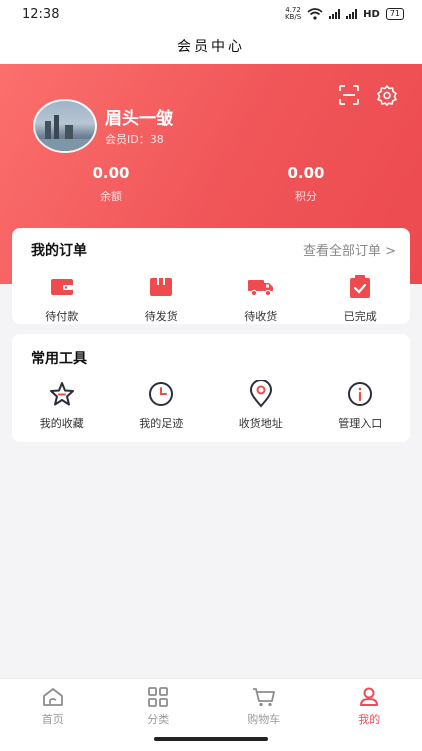 Image resolution: width=422 pixels, height=751 pixels. I want to click on tool-label: 管理入口, so click(360, 423).